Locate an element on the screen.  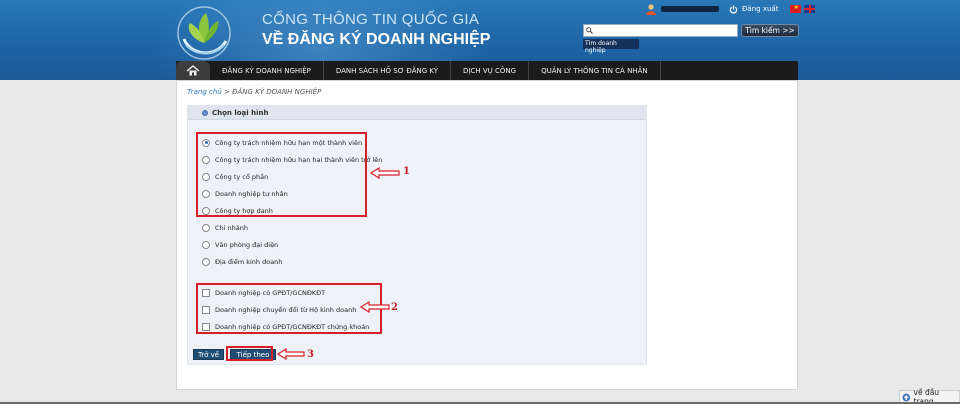
power-icon is located at coordinates (733, 9).